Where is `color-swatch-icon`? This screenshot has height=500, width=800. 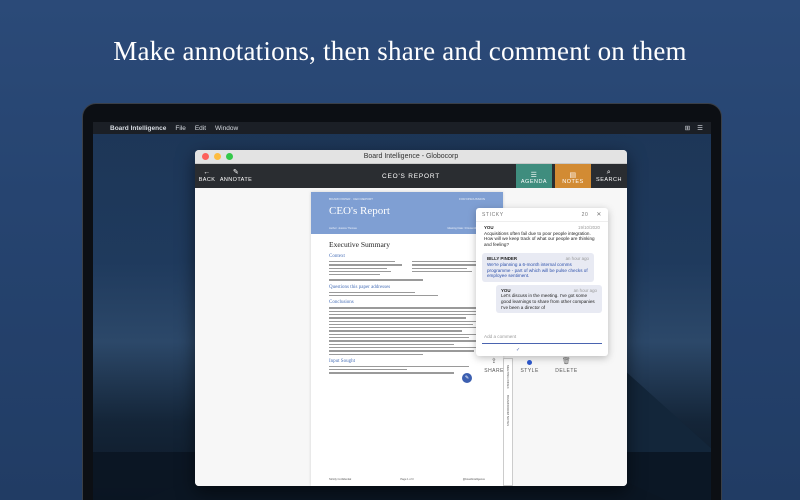 color-swatch-icon is located at coordinates (530, 362).